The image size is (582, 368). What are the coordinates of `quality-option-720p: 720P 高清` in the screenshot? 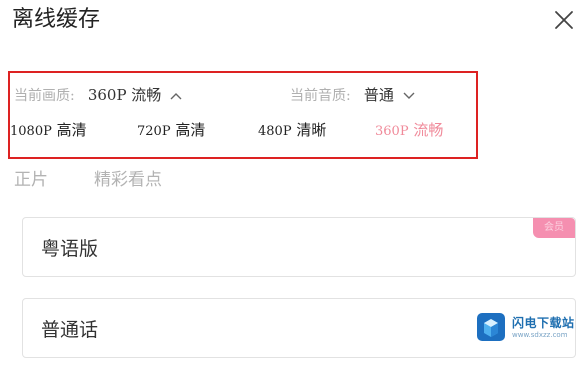 It's located at (171, 129).